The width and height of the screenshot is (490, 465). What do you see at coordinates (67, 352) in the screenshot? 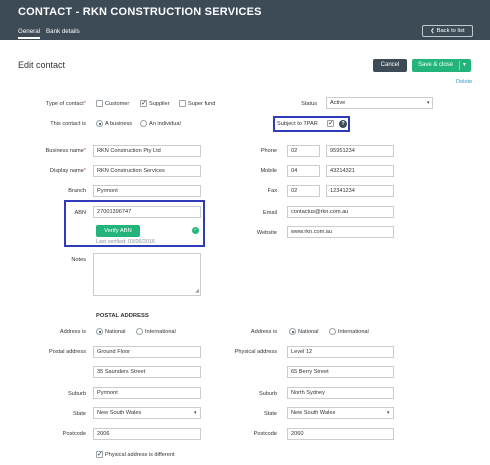
I see `postal-address-label: Postal address` at bounding box center [67, 352].